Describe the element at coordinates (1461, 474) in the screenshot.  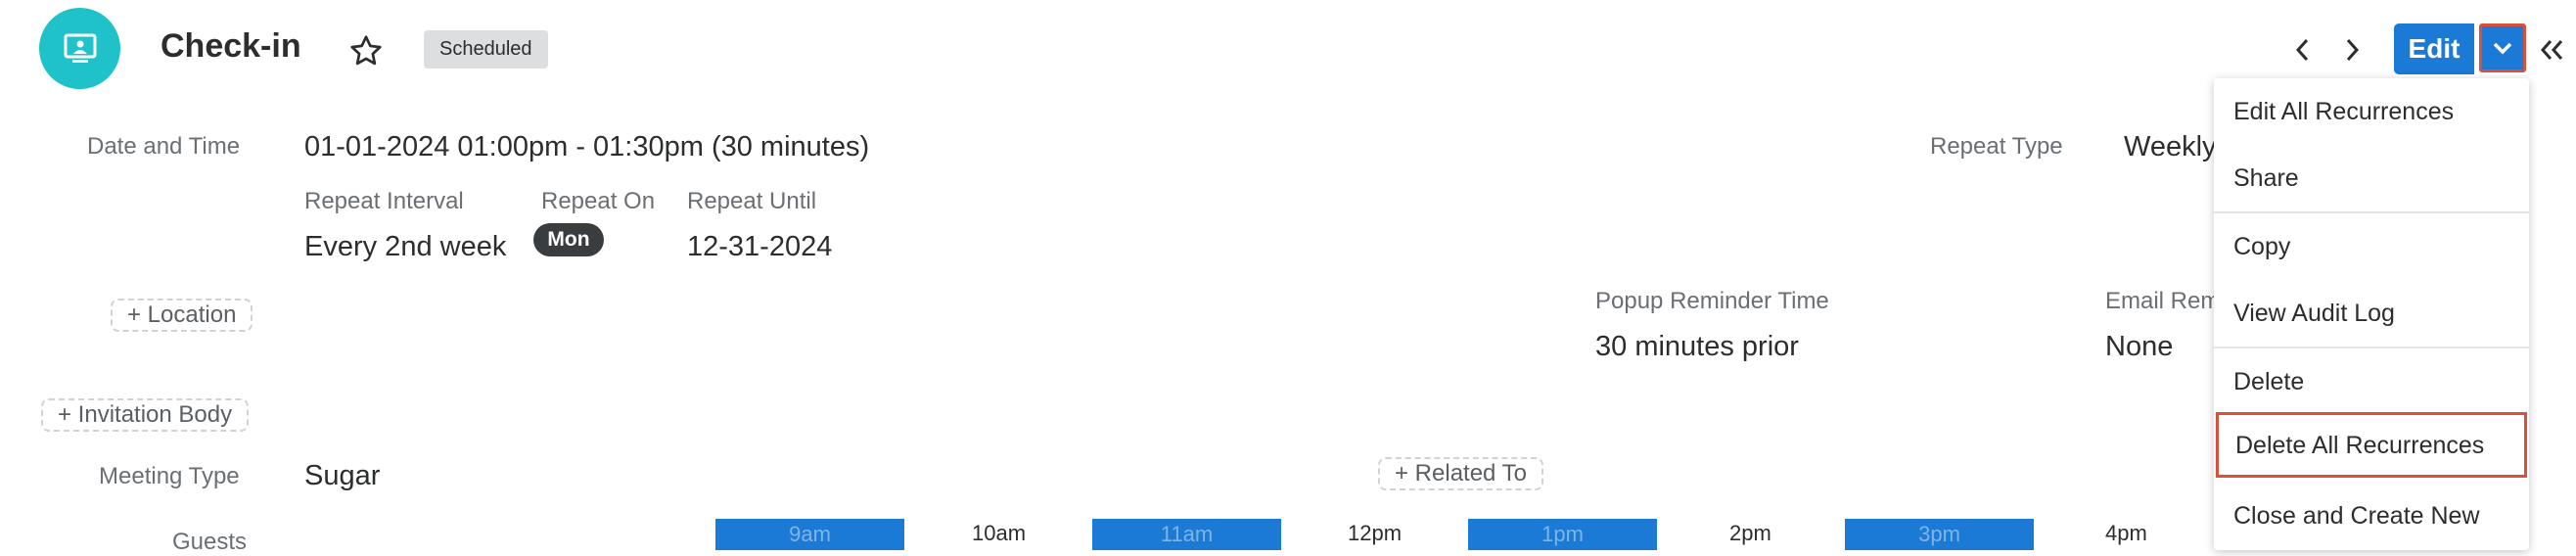
I see `add-related-to-button: + Related To` at that location.